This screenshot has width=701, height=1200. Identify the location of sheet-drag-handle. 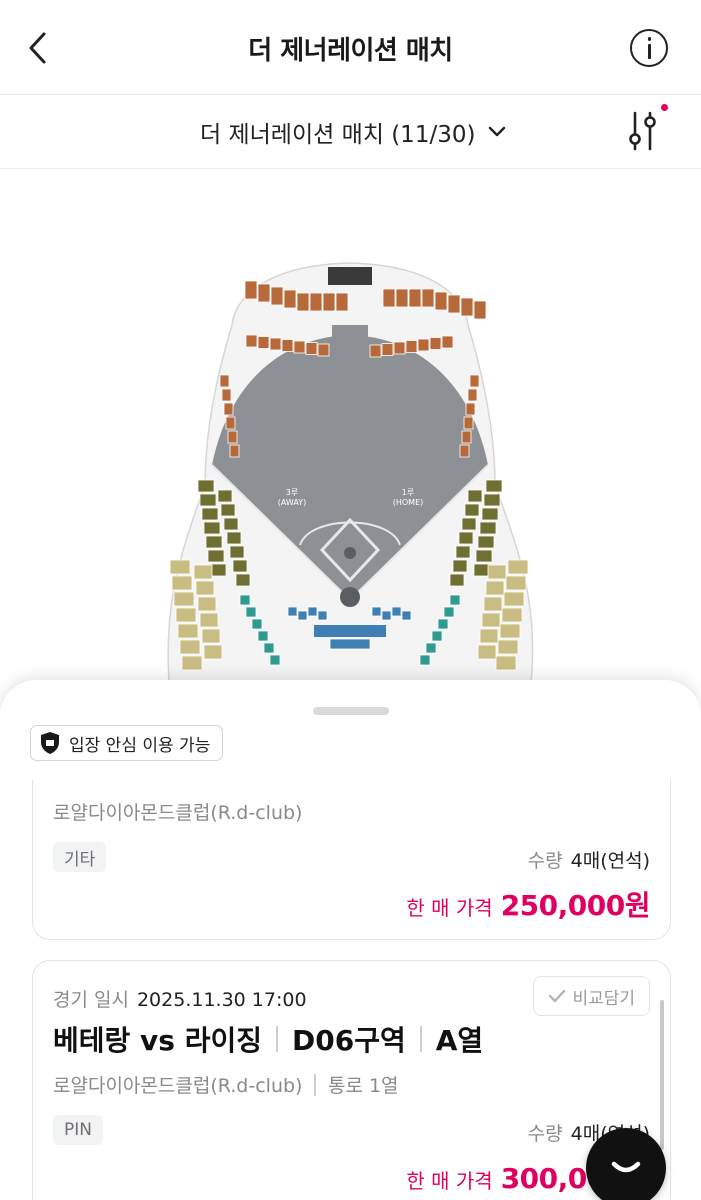
(351, 711).